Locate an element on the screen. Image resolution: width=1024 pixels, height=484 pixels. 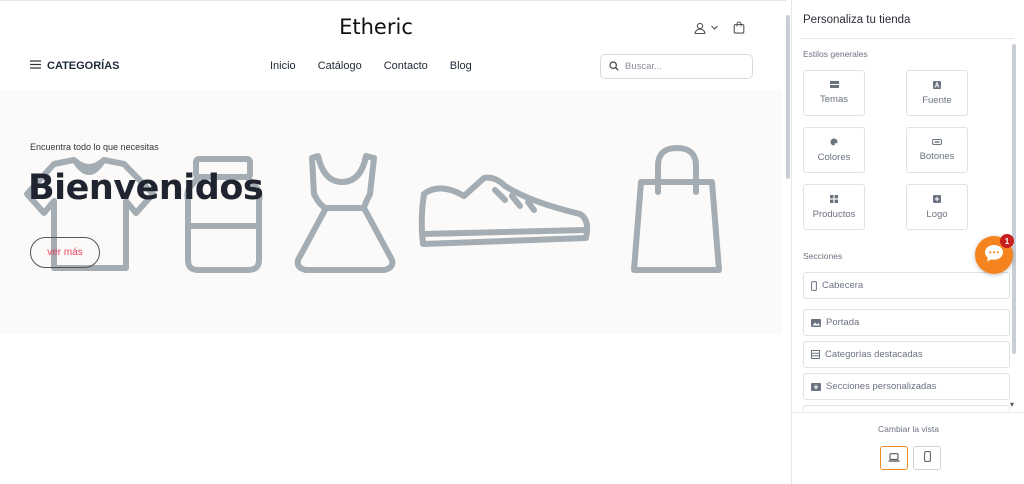
hero-cta-button: ver más is located at coordinates (65, 252).